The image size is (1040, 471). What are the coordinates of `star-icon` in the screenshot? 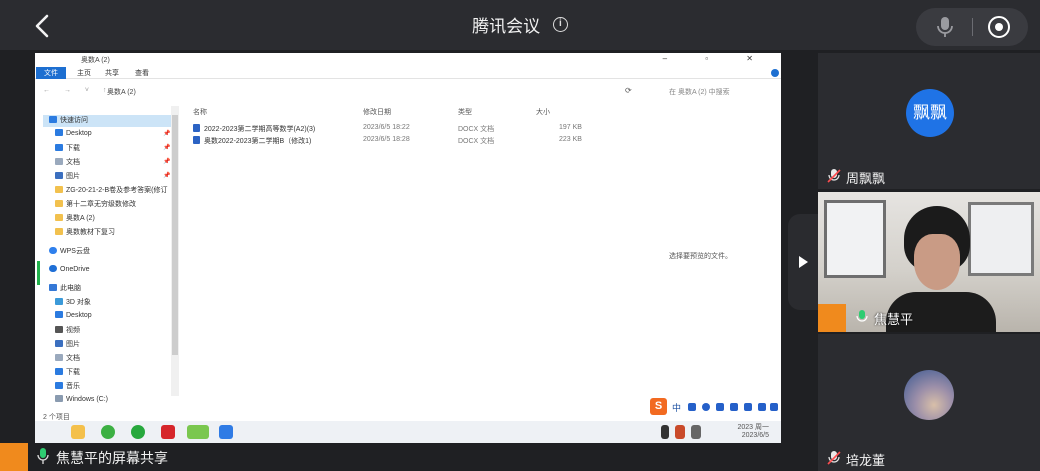 It's located at (53, 119).